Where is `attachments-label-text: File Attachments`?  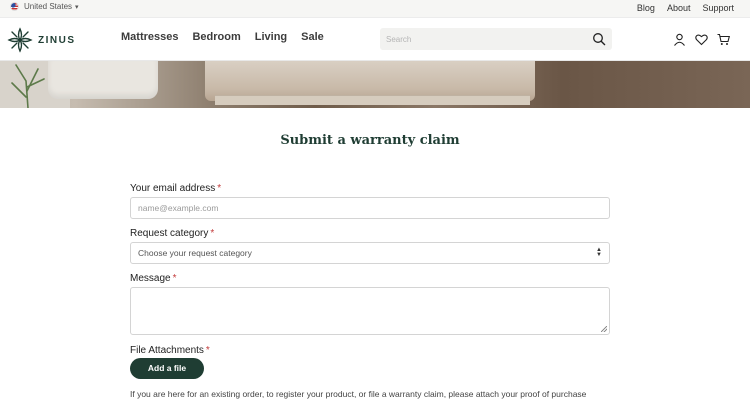
attachments-label-text: File Attachments is located at coordinates (167, 350).